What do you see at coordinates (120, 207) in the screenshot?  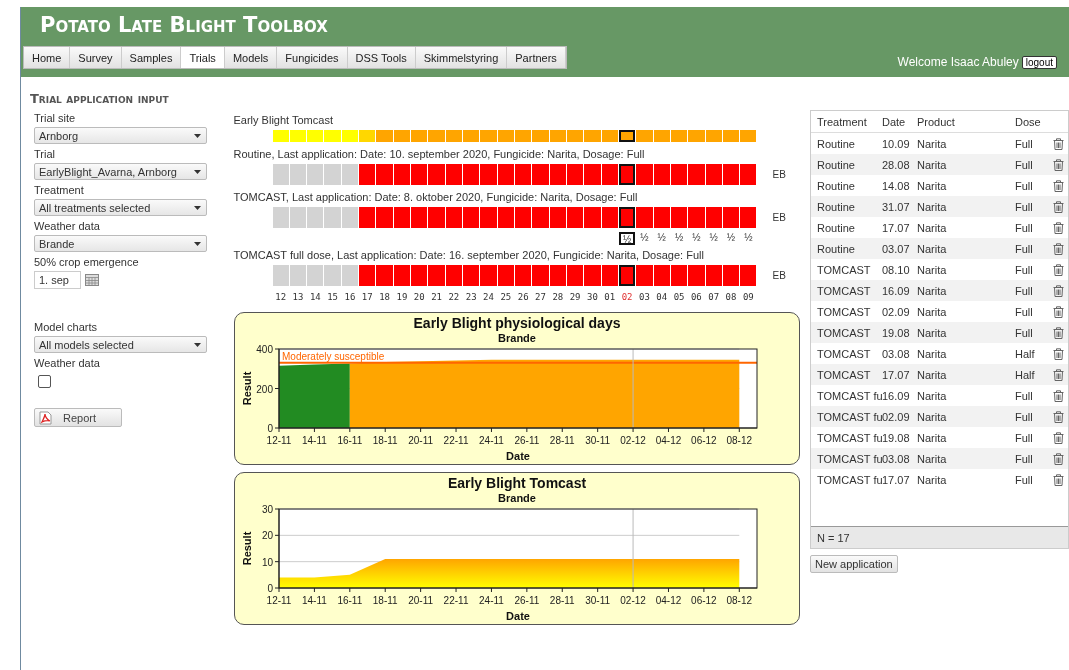 I see `dropdown: All treatments selected` at bounding box center [120, 207].